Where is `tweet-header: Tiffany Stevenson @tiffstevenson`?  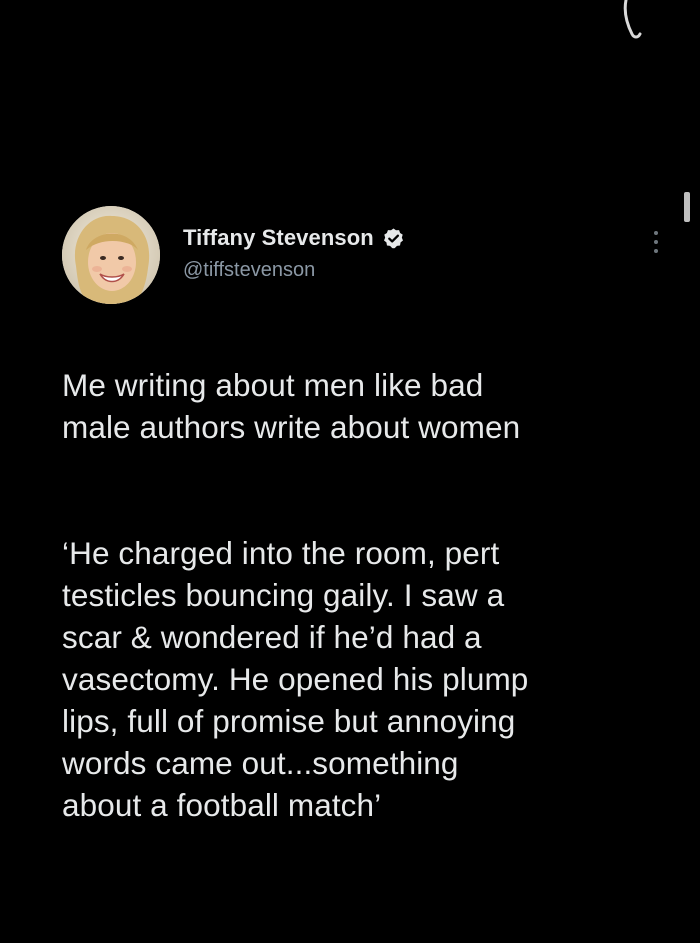 tweet-header: Tiffany Stevenson @tiffstevenson is located at coordinates (367, 256).